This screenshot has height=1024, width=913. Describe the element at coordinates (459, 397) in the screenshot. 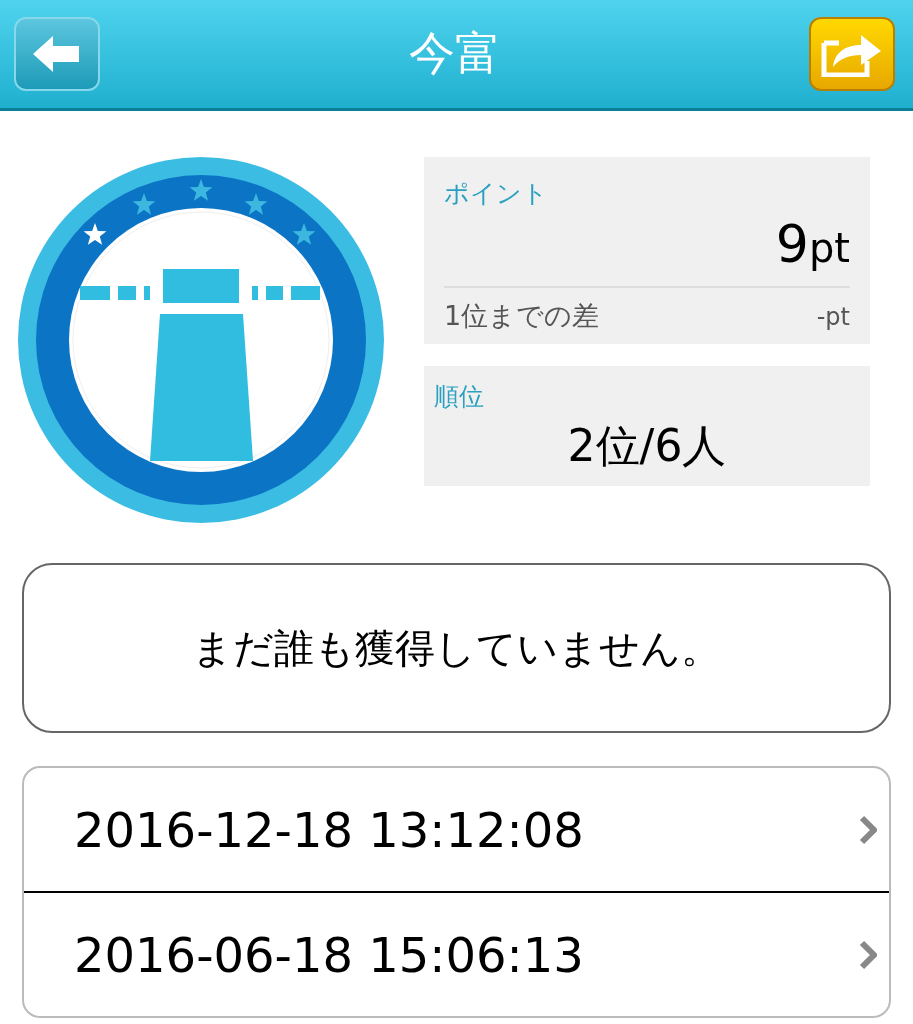

I see `rank-label: 順位` at that location.